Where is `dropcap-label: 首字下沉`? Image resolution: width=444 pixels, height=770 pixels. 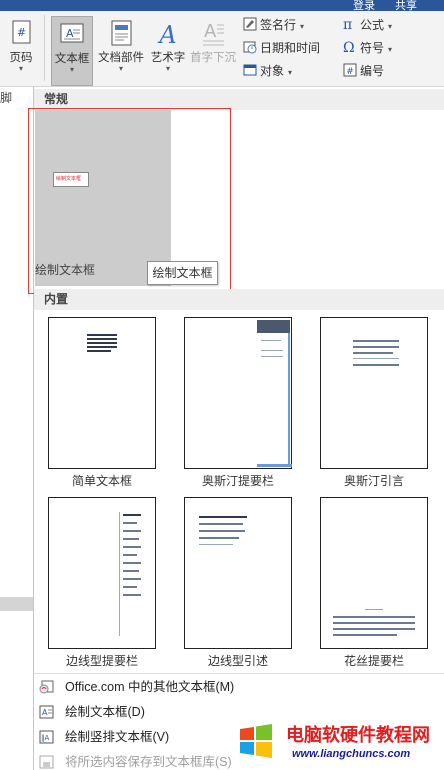
dropcap-label: 首字下沉 is located at coordinates (213, 58).